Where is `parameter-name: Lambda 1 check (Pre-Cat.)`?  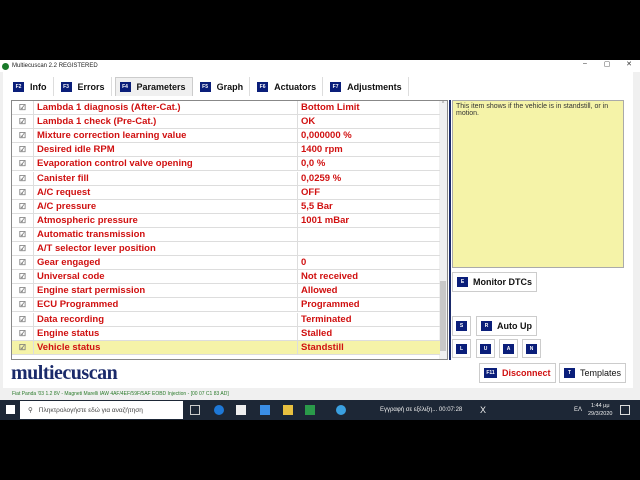
parameter-name: Lambda 1 check (Pre-Cat.) is located at coordinates (166, 122).